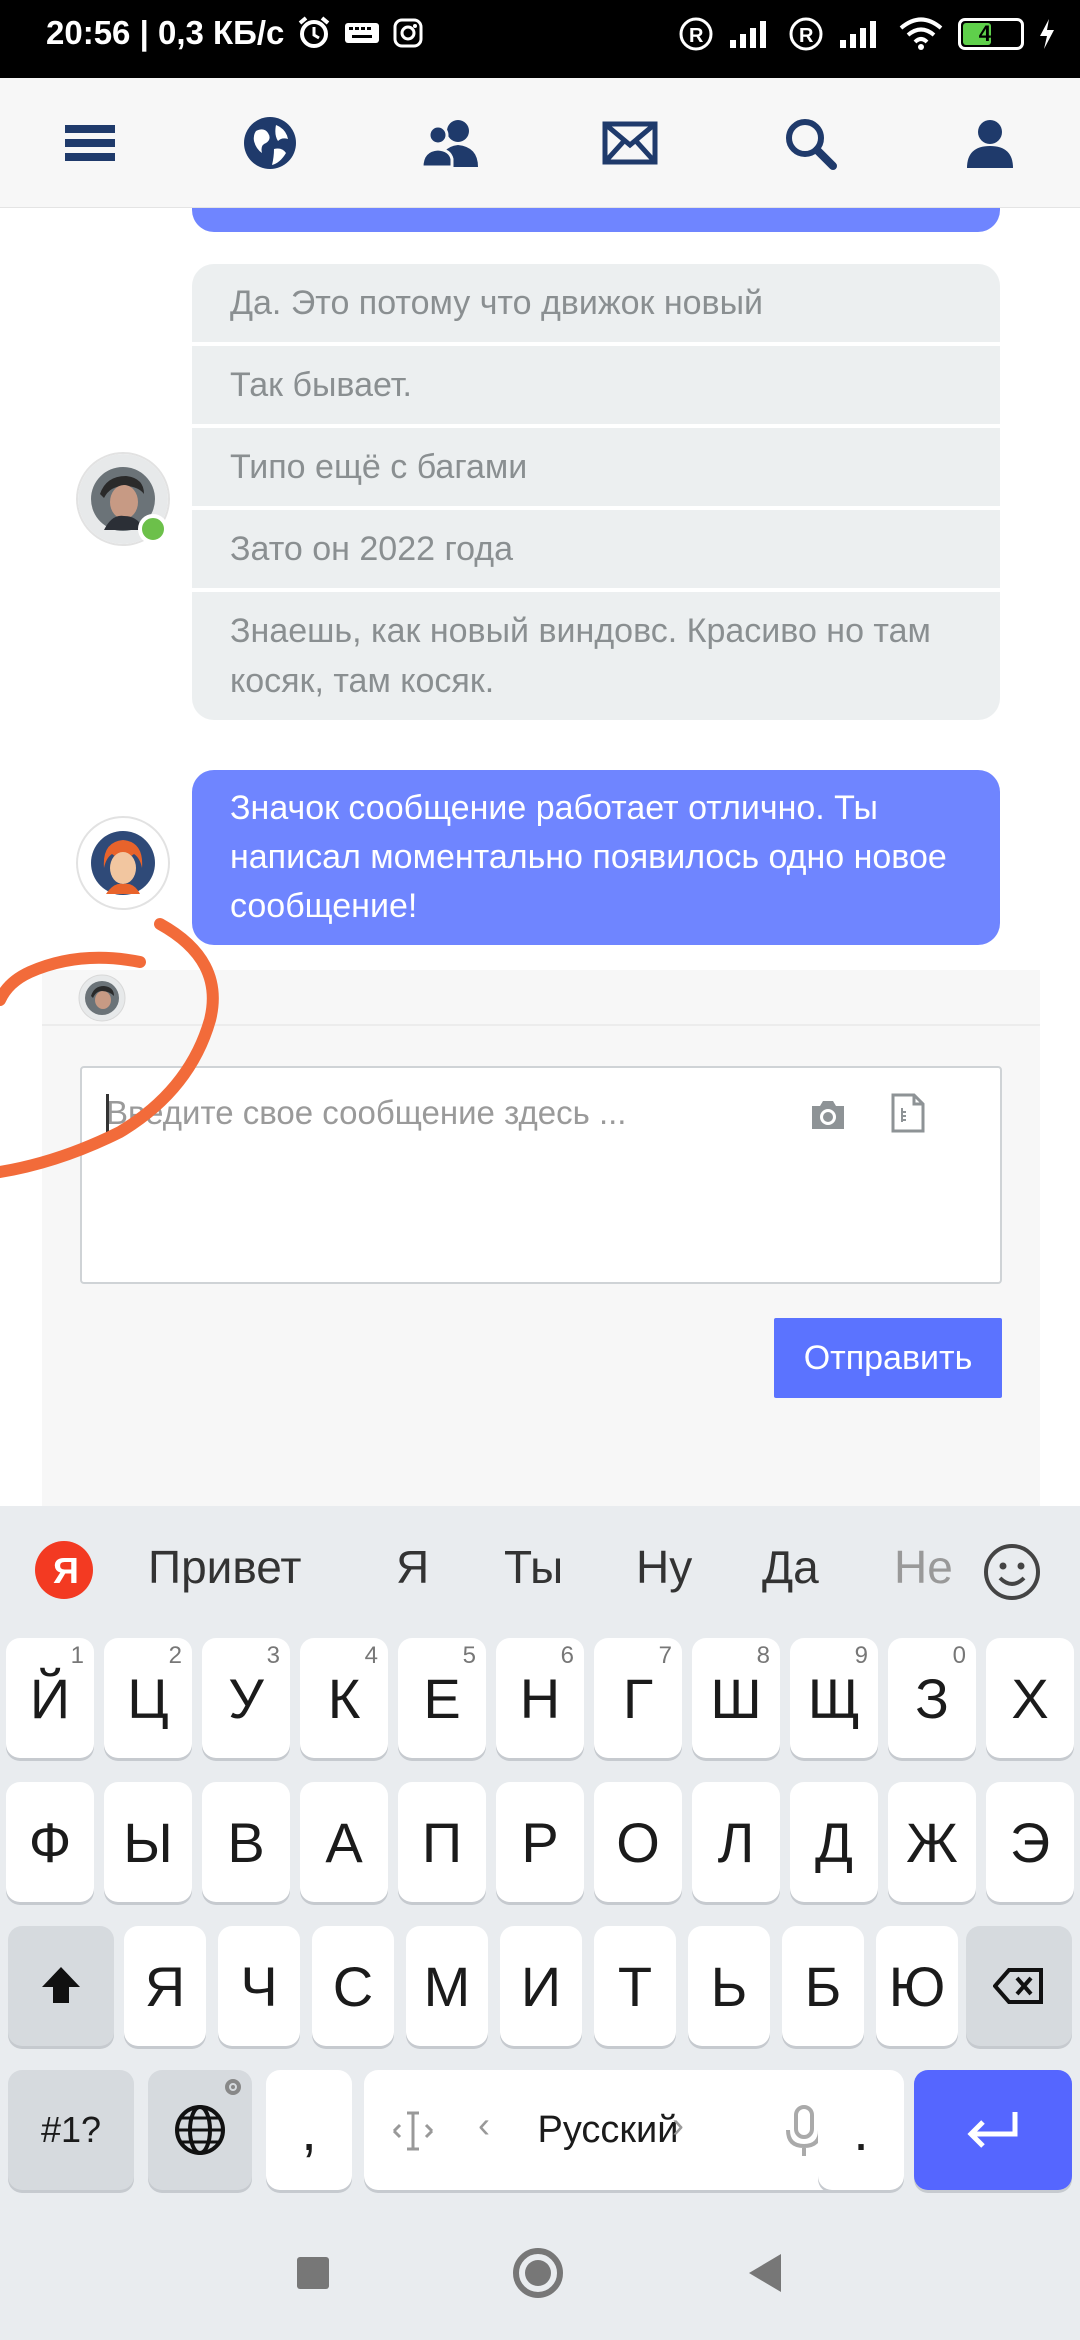  What do you see at coordinates (148, 1842) in the screenshot?
I see `letter-key: Ы` at bounding box center [148, 1842].